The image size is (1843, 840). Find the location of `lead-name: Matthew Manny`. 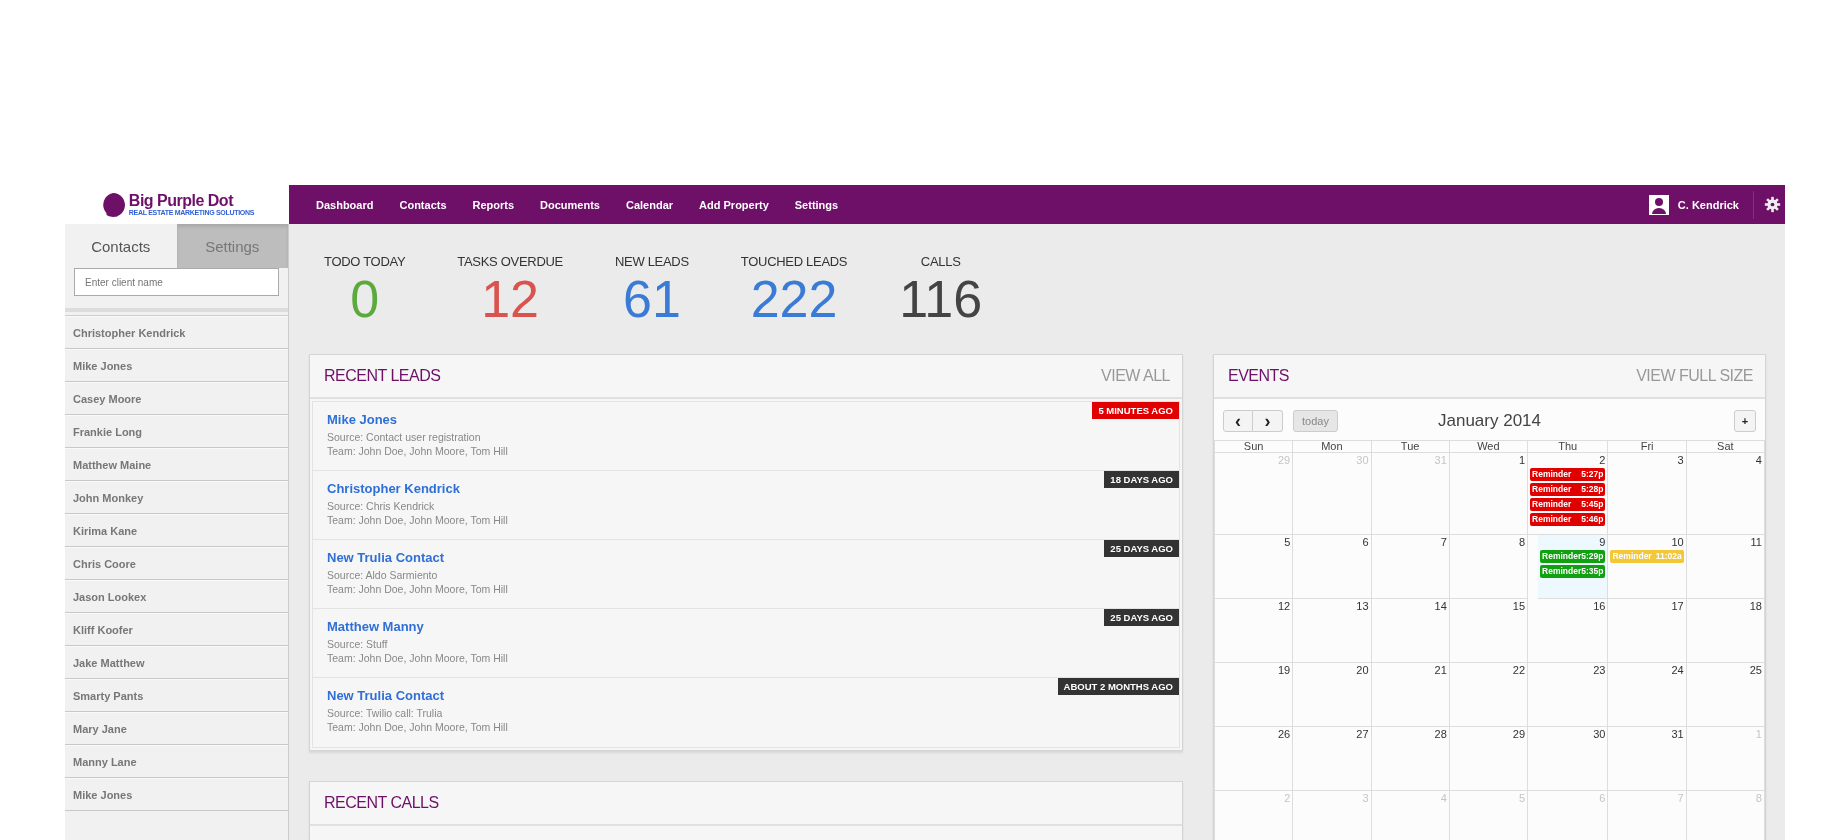

lead-name: Matthew Manny is located at coordinates (375, 626).